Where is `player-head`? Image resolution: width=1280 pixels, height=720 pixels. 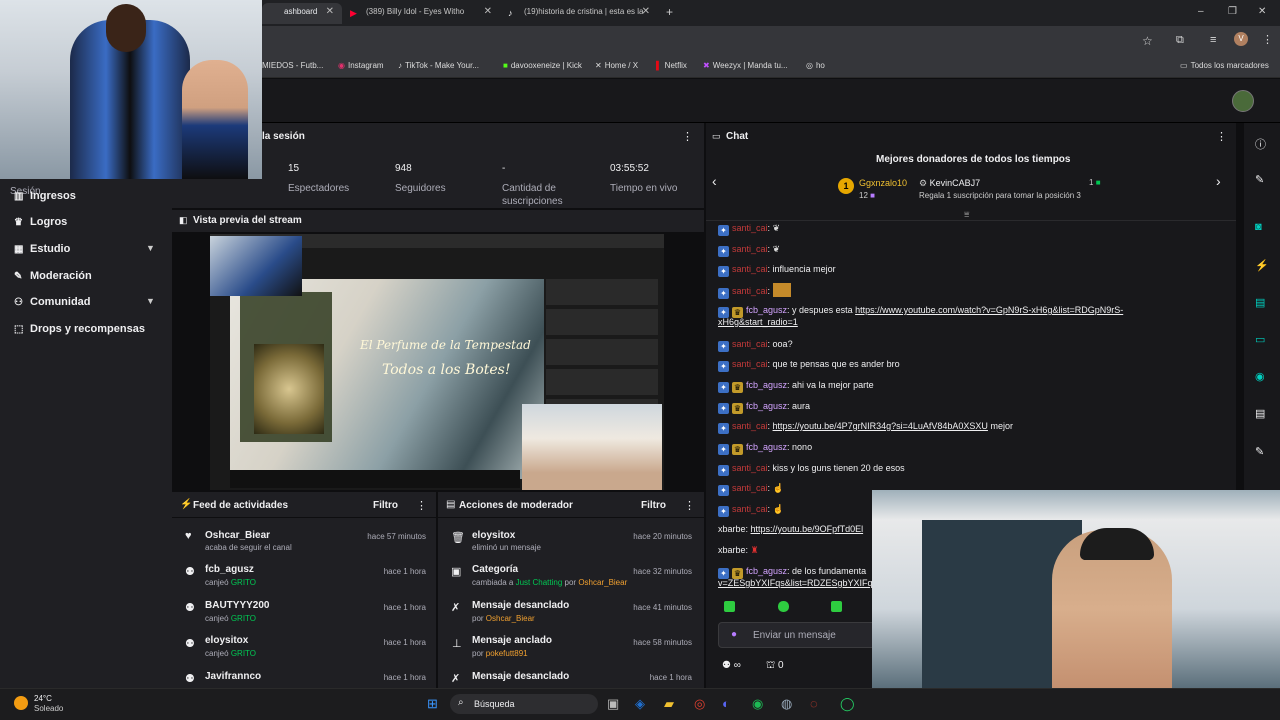 player-head is located at coordinates (126, 28).